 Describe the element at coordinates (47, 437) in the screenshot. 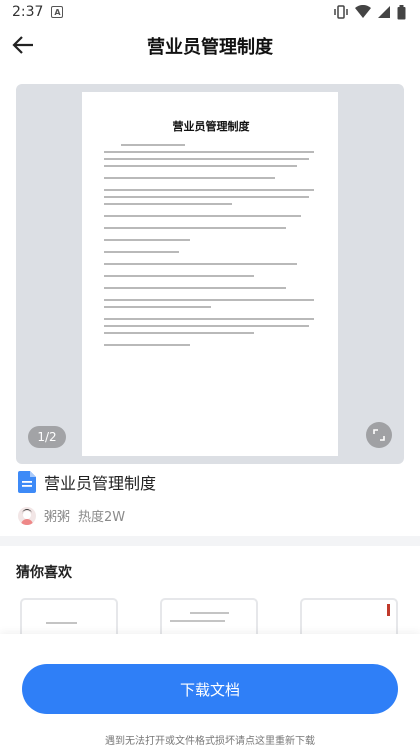

I see `page-indicator: 1/2` at that location.